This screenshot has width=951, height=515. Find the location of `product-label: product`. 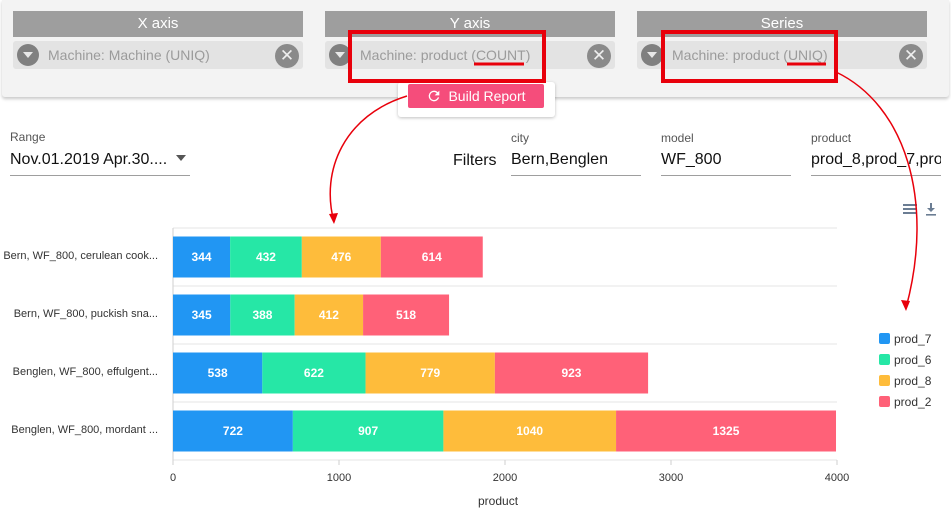

product-label: product is located at coordinates (831, 138).